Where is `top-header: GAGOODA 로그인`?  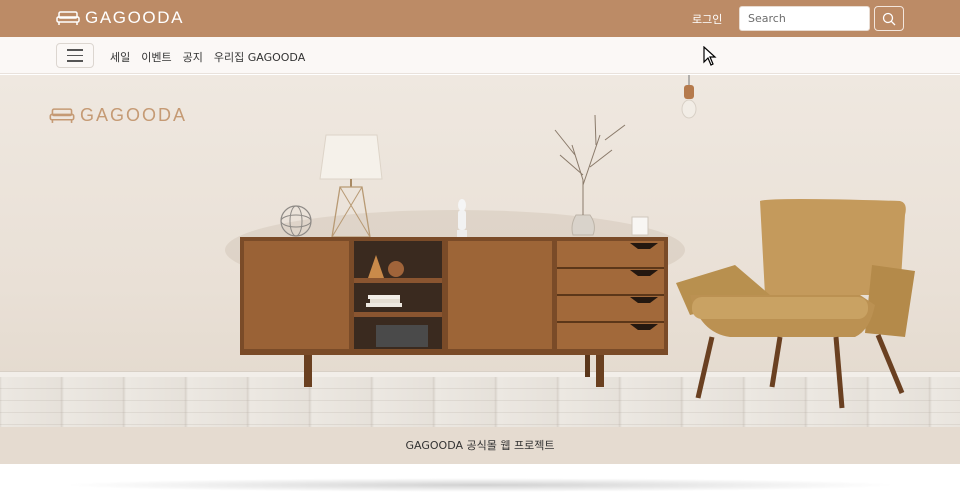 top-header: GAGOODA 로그인 is located at coordinates (480, 18).